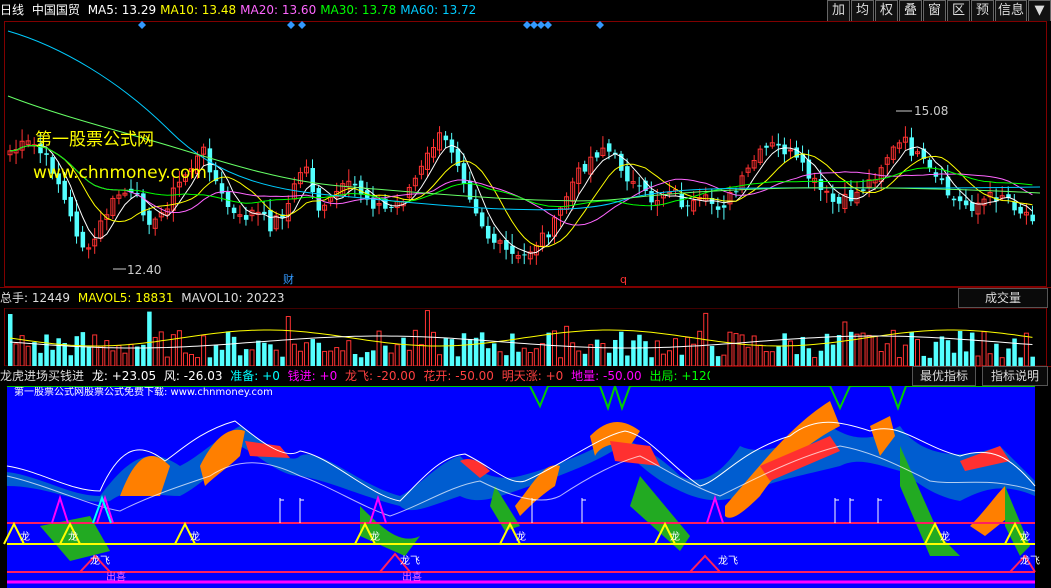  What do you see at coordinates (958, 11) in the screenshot?
I see `toolbar-button: 区` at bounding box center [958, 11].